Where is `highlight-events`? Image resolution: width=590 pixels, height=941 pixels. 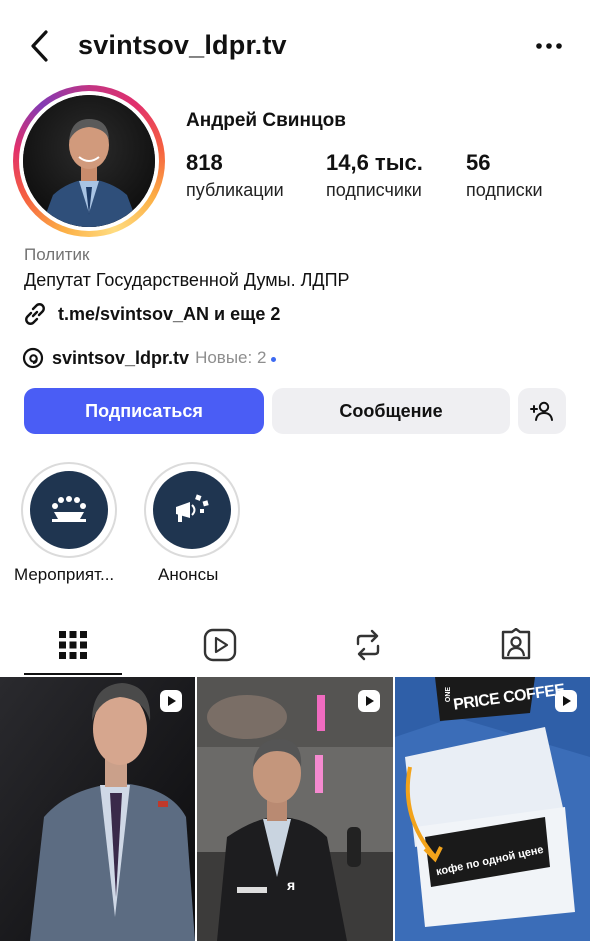
highlight-events is located at coordinates (69, 510).